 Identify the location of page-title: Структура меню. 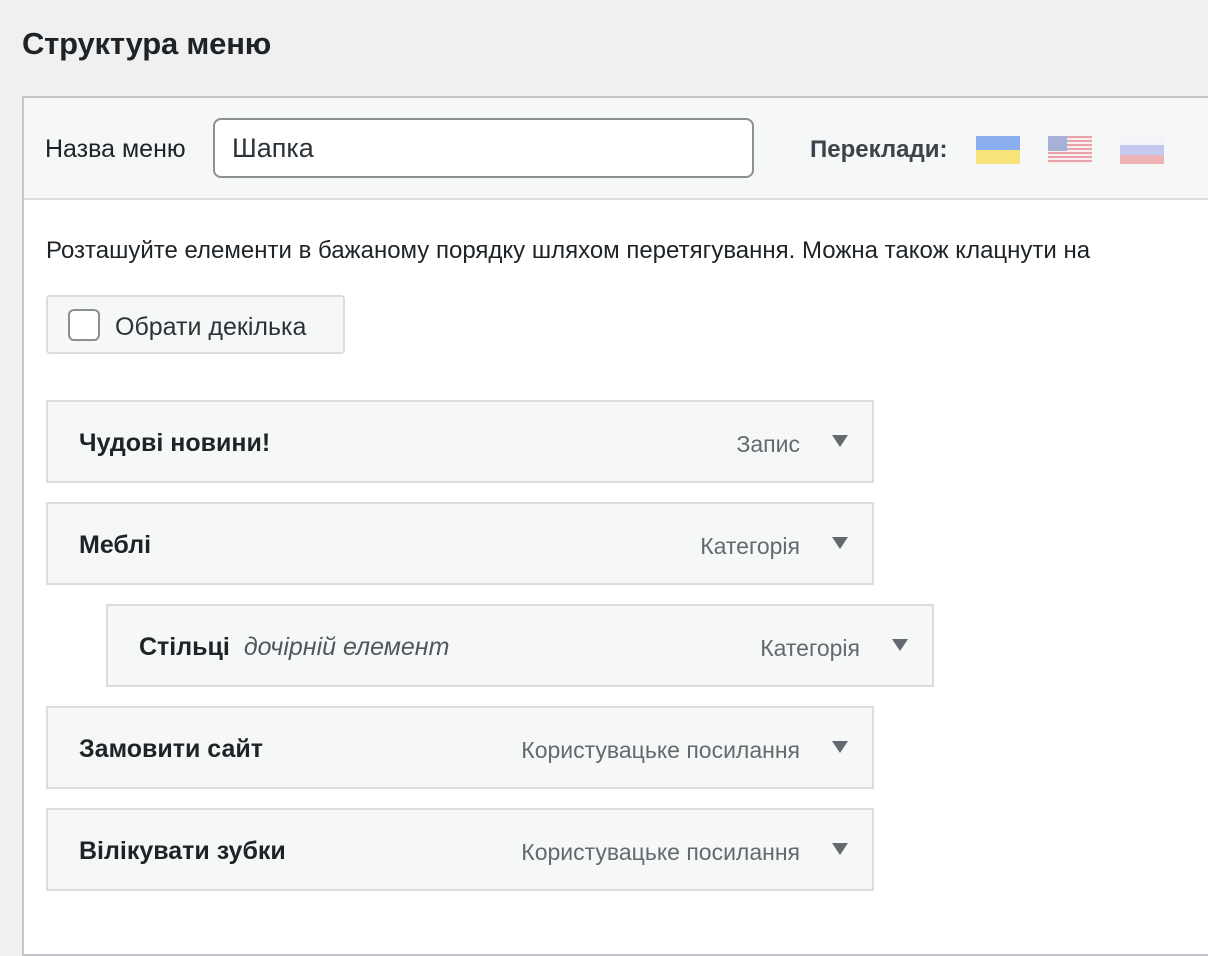
(146, 43).